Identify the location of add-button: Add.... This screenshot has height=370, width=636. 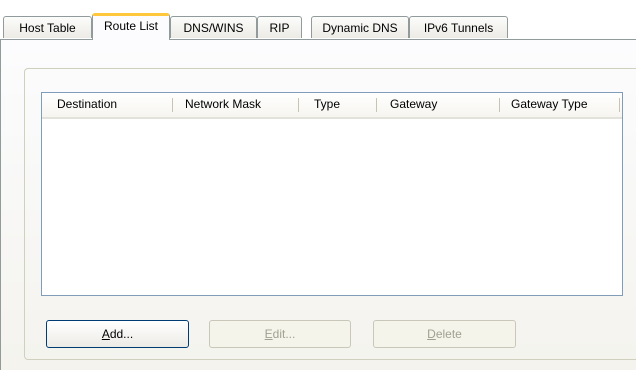
(117, 334).